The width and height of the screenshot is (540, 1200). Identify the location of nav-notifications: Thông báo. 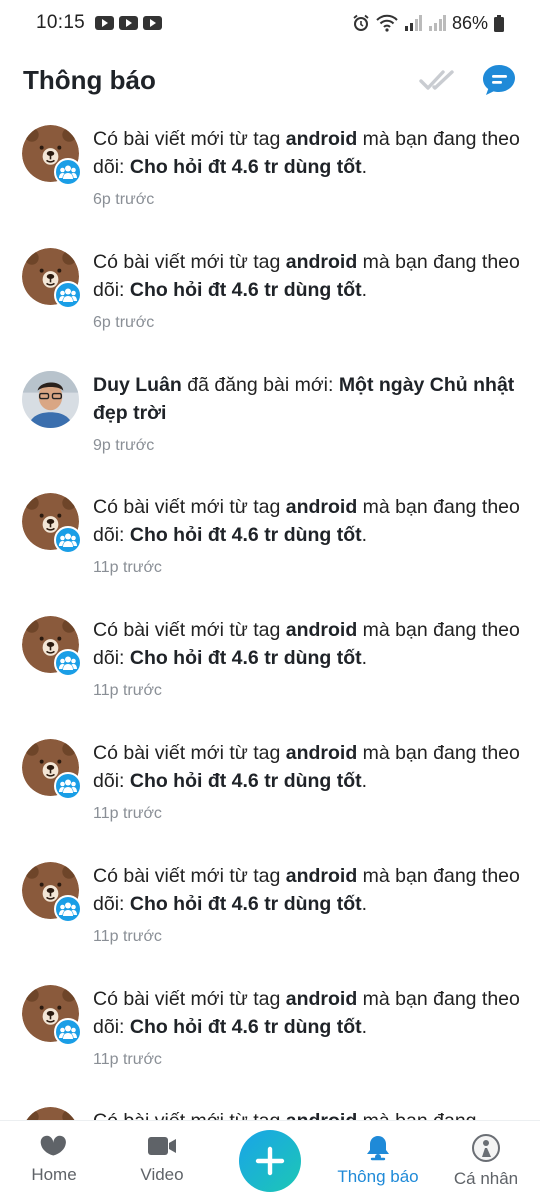
(378, 1160).